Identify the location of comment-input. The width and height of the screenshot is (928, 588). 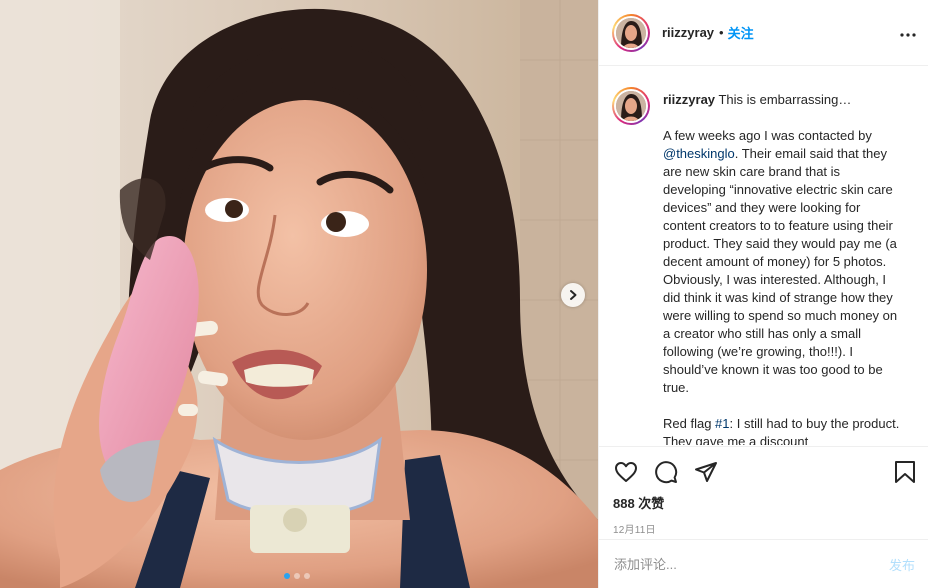
(751, 564).